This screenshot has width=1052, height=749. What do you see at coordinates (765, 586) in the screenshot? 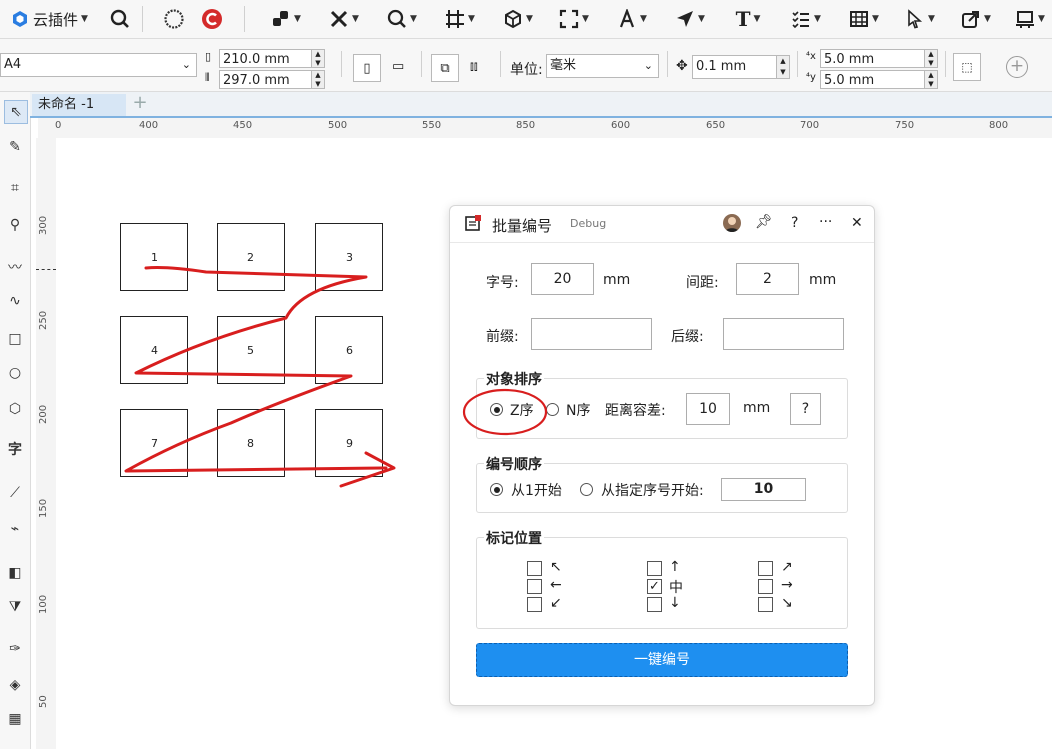
I see `mark-right-checkbox` at bounding box center [765, 586].